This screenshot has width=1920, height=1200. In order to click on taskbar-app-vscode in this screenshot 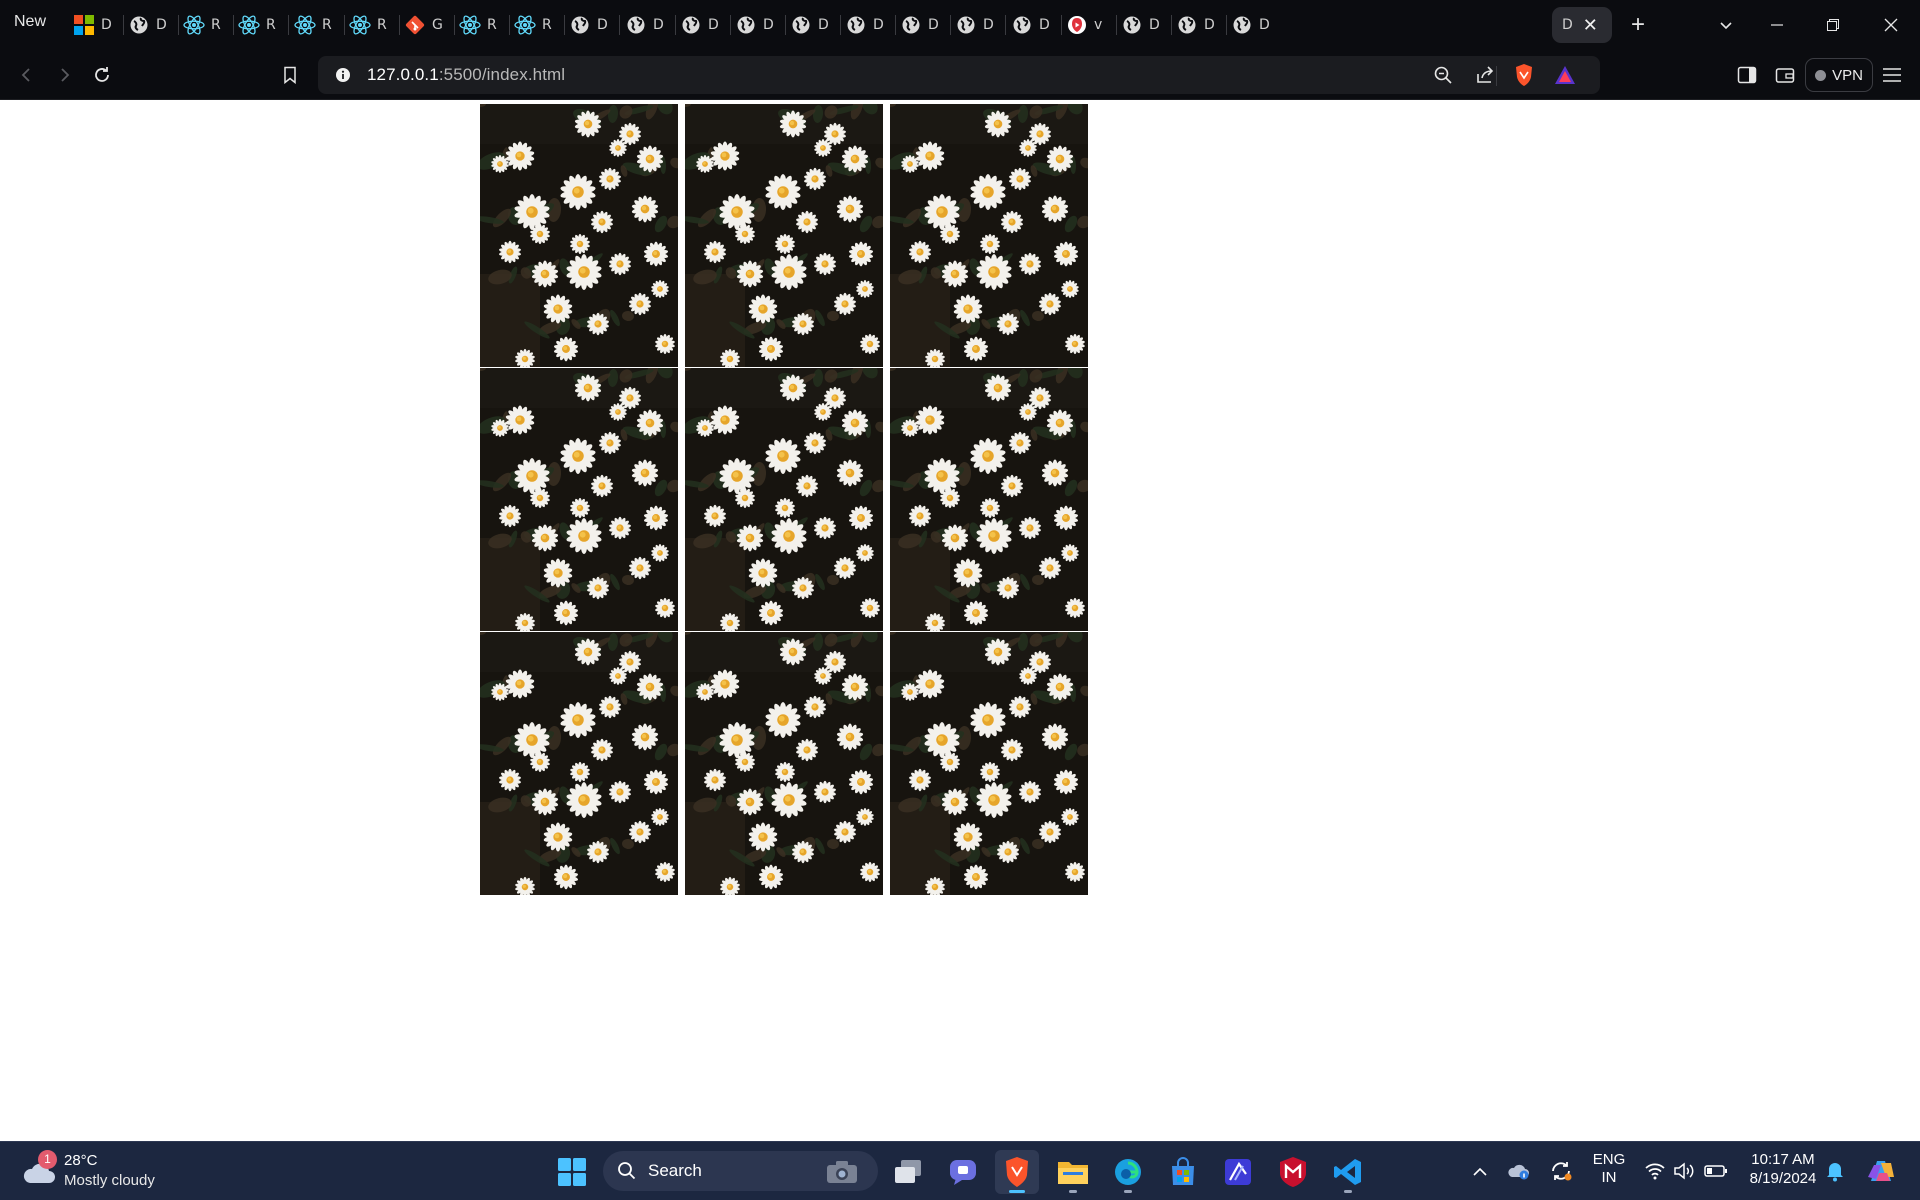, I will do `click(1348, 1172)`.